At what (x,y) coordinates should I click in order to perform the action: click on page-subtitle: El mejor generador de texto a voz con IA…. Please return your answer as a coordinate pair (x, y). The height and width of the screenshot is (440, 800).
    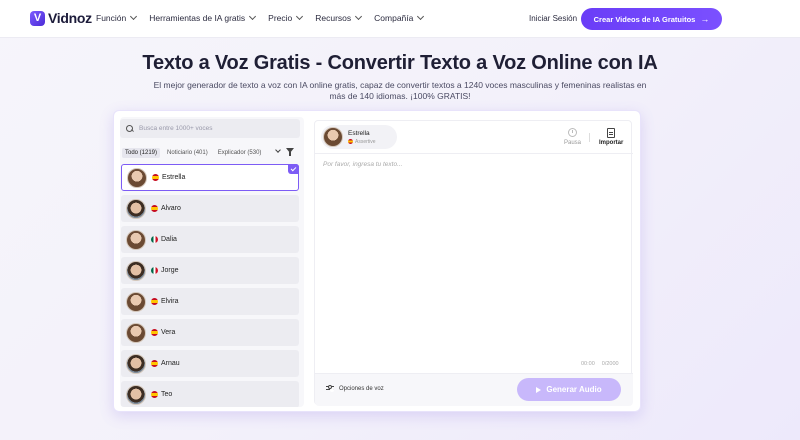
    Looking at the image, I should click on (400, 90).